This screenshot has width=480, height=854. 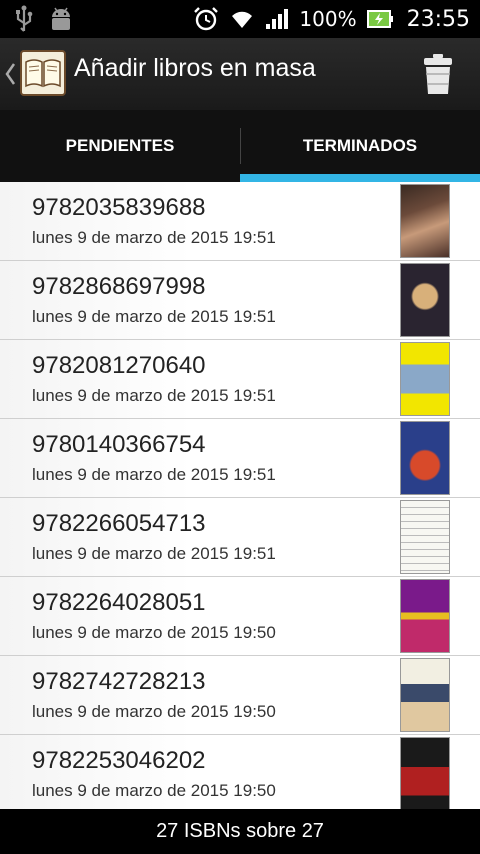 I want to click on clock: 23:55, so click(x=438, y=19).